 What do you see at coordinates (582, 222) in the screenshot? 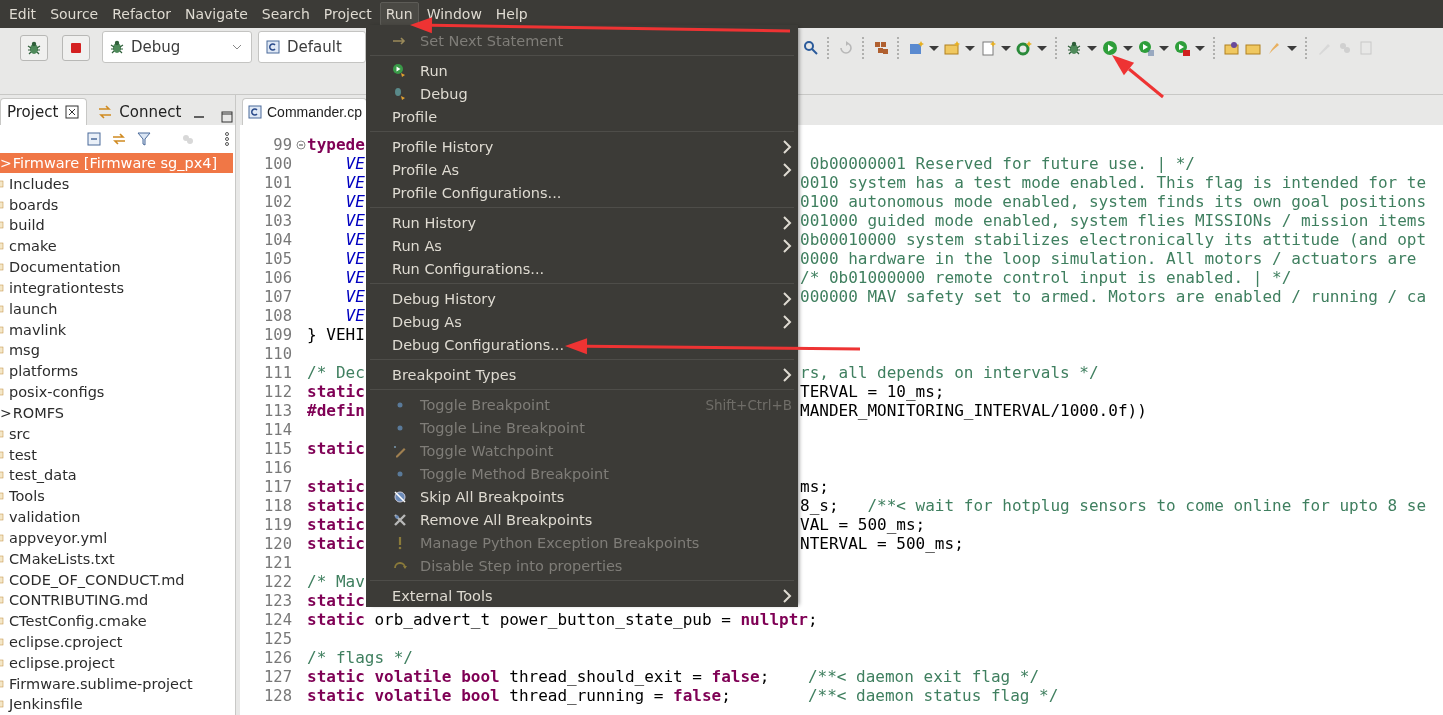
I see `menu-item: Run History` at bounding box center [582, 222].